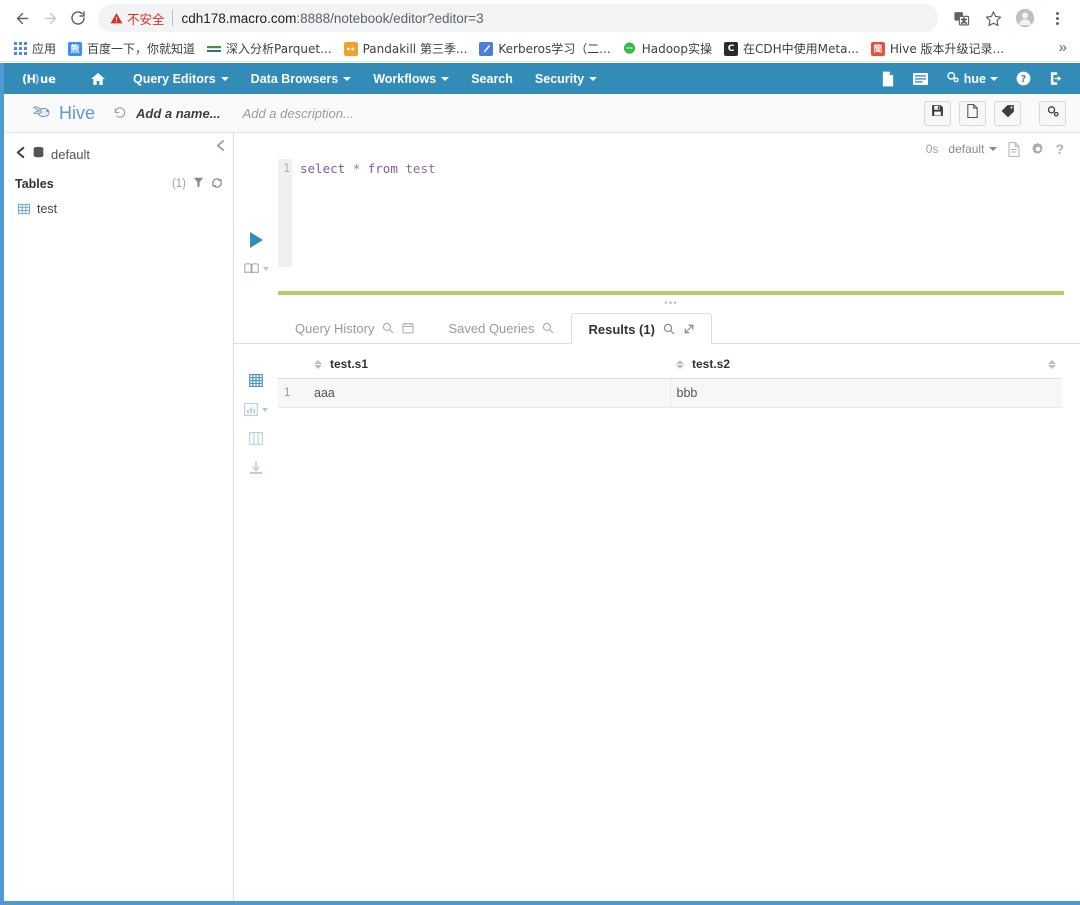 The image size is (1080, 905). What do you see at coordinates (118, 208) in the screenshot?
I see `assist-table-test: test` at bounding box center [118, 208].